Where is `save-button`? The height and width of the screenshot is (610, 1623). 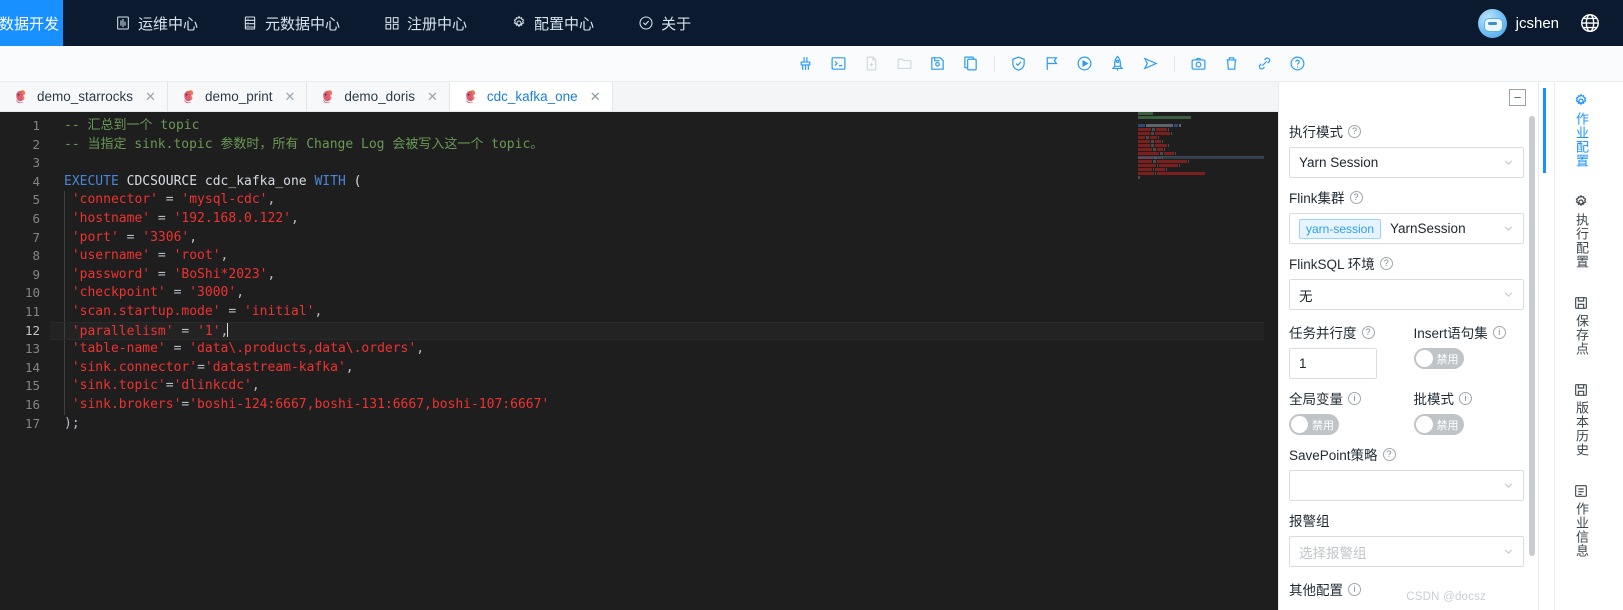 save-button is located at coordinates (937, 64).